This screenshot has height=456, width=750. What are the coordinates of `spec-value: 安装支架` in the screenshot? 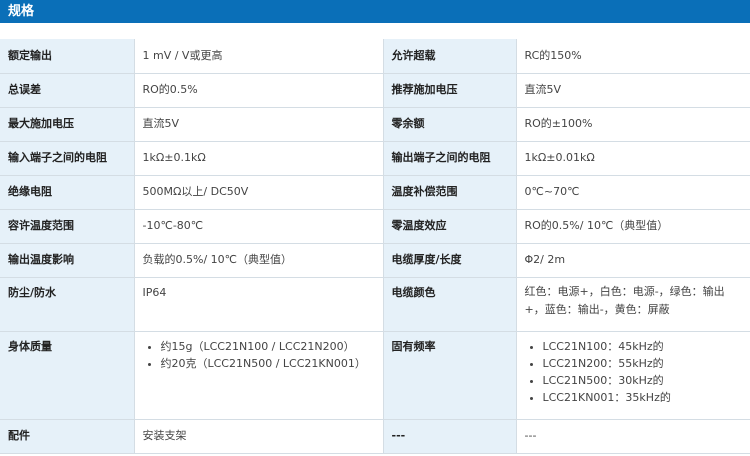 It's located at (258, 436).